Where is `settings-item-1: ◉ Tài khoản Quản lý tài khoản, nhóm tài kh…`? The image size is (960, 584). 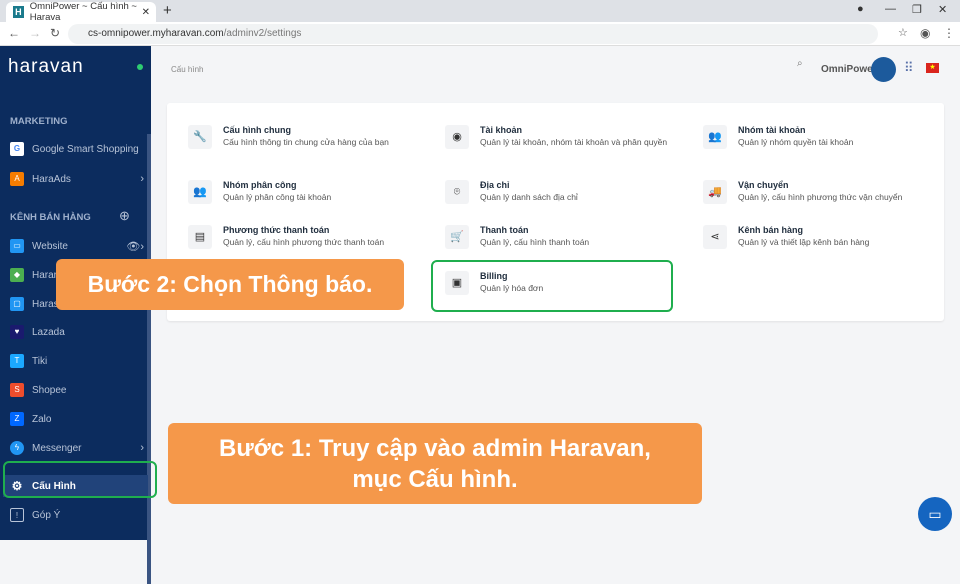 settings-item-1: ◉ Tài khoản Quản lý tài khoản, nhóm tài kh… is located at coordinates (562, 137).